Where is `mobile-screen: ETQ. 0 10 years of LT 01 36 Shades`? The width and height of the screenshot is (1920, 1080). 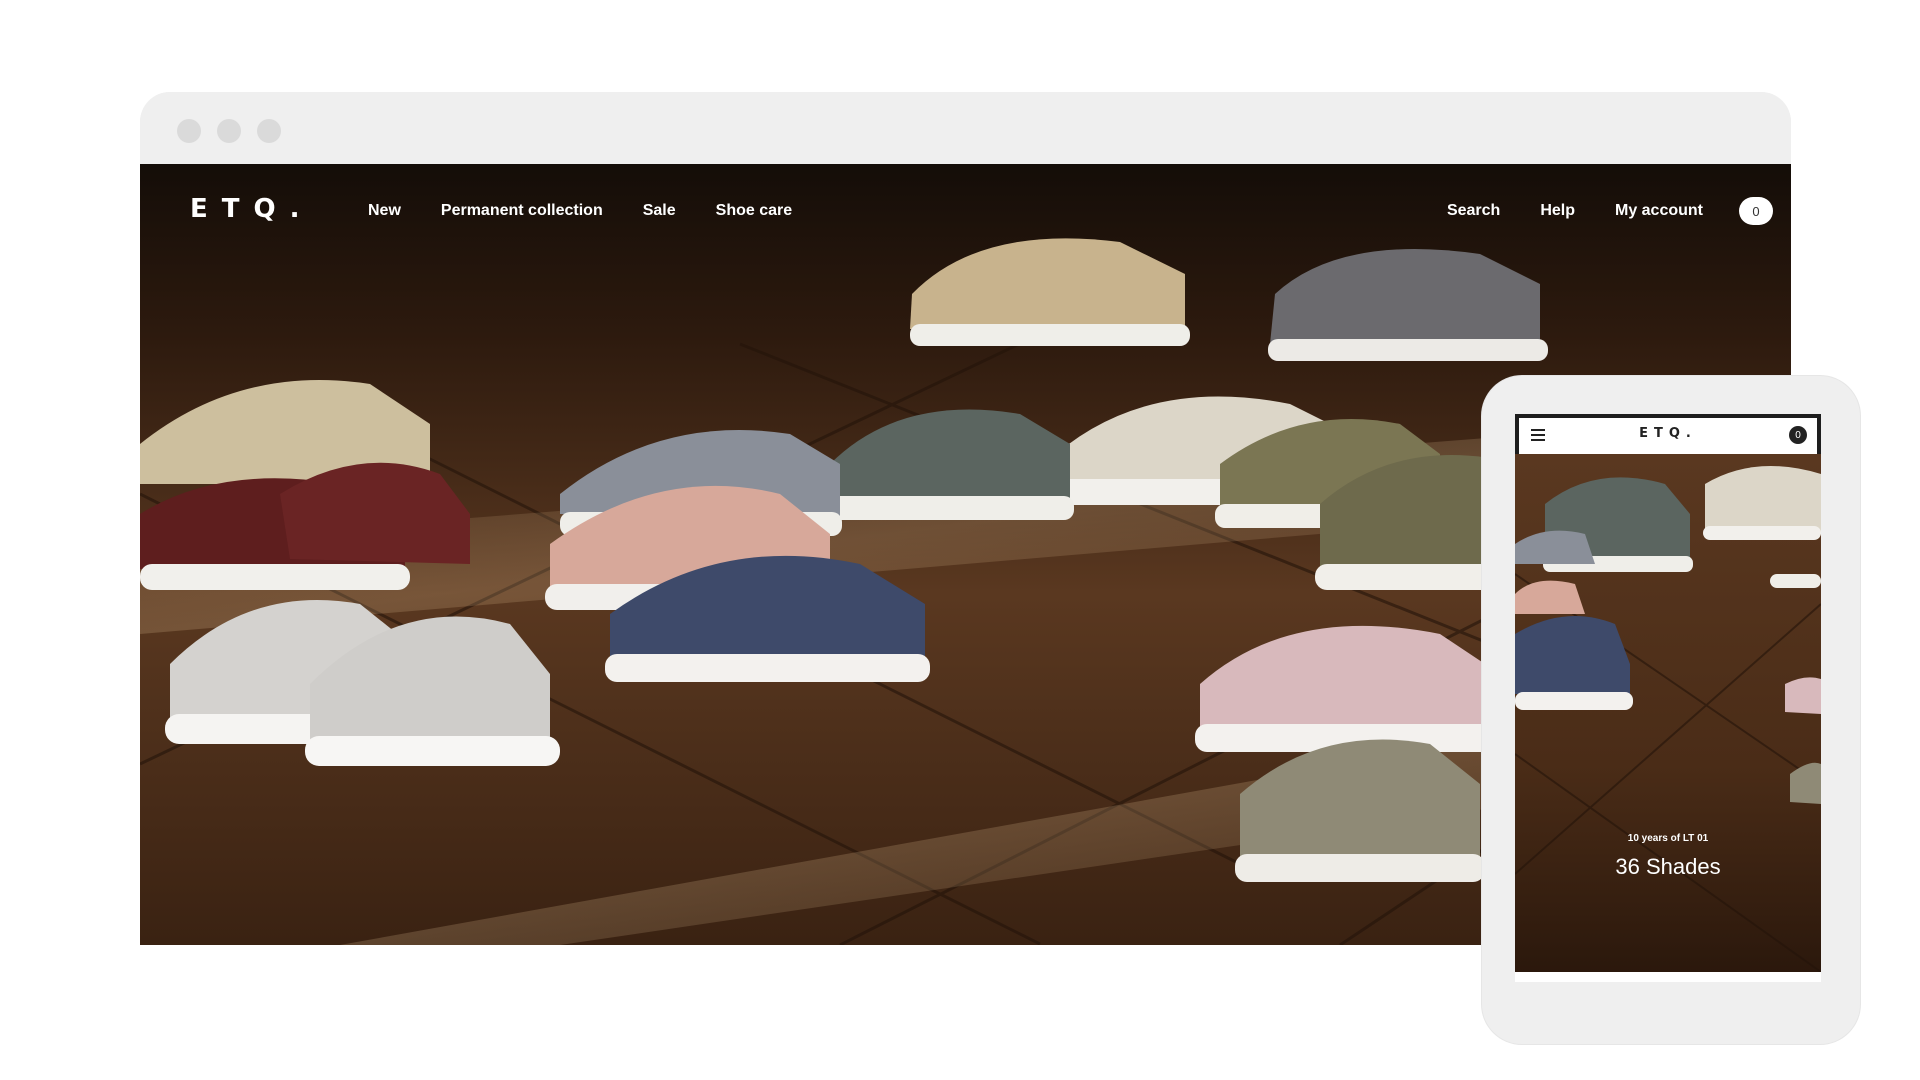
mobile-screen: ETQ. 0 10 years of LT 01 36 Shades is located at coordinates (1668, 698).